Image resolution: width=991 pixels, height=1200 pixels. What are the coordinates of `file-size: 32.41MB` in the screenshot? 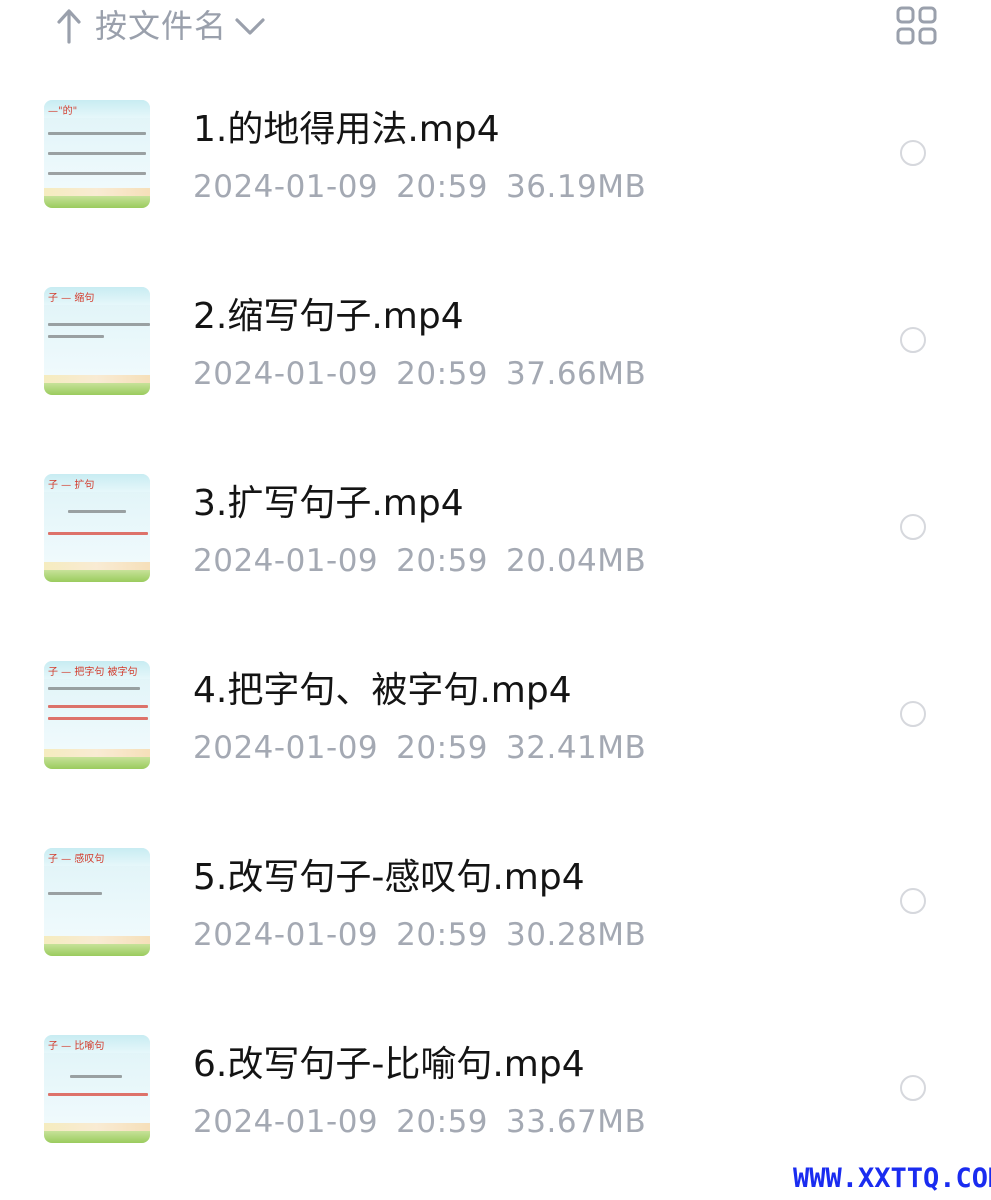 It's located at (576, 748).